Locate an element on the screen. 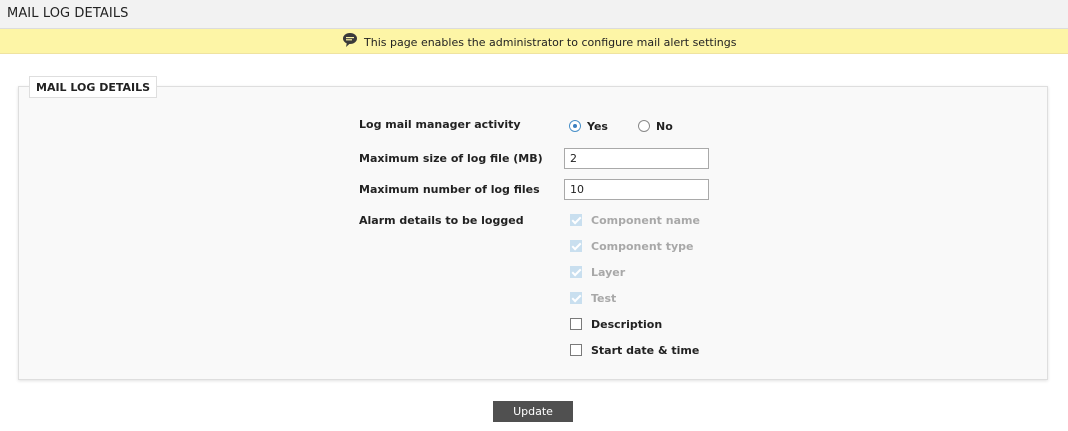  page-title: MAIL LOG DETAILS is located at coordinates (68, 13).